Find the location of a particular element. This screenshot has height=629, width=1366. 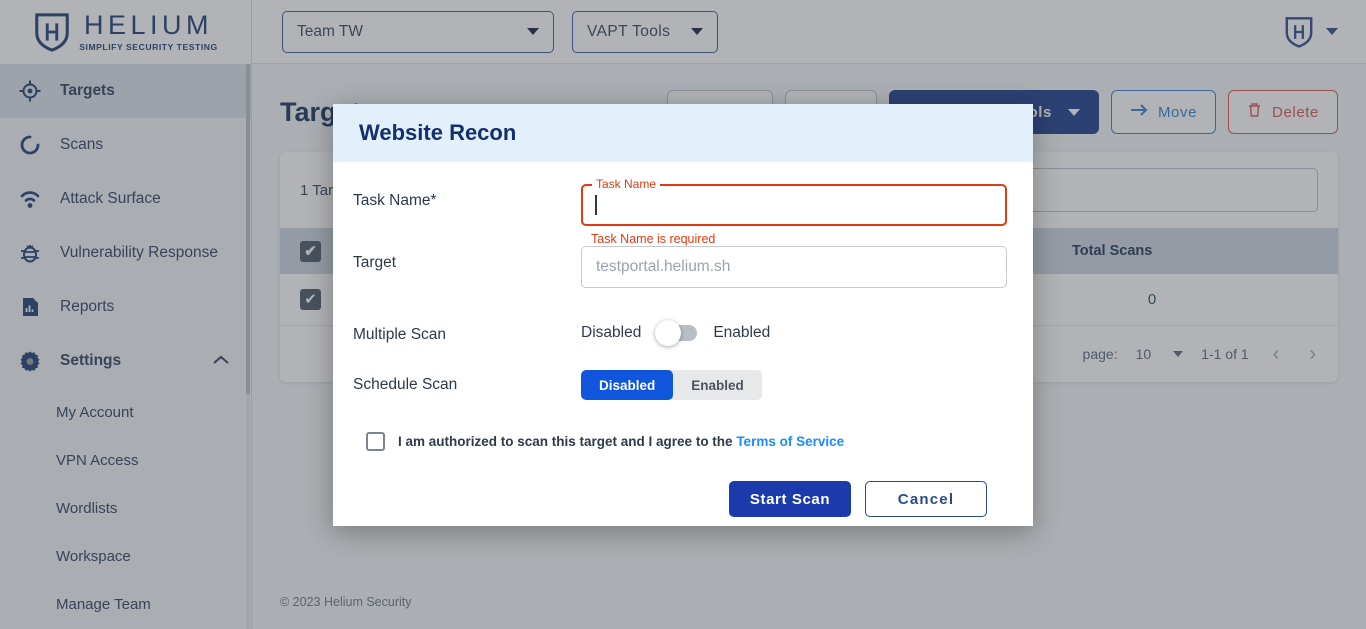

target-placeholder: testportal.helium.sh is located at coordinates (663, 266).